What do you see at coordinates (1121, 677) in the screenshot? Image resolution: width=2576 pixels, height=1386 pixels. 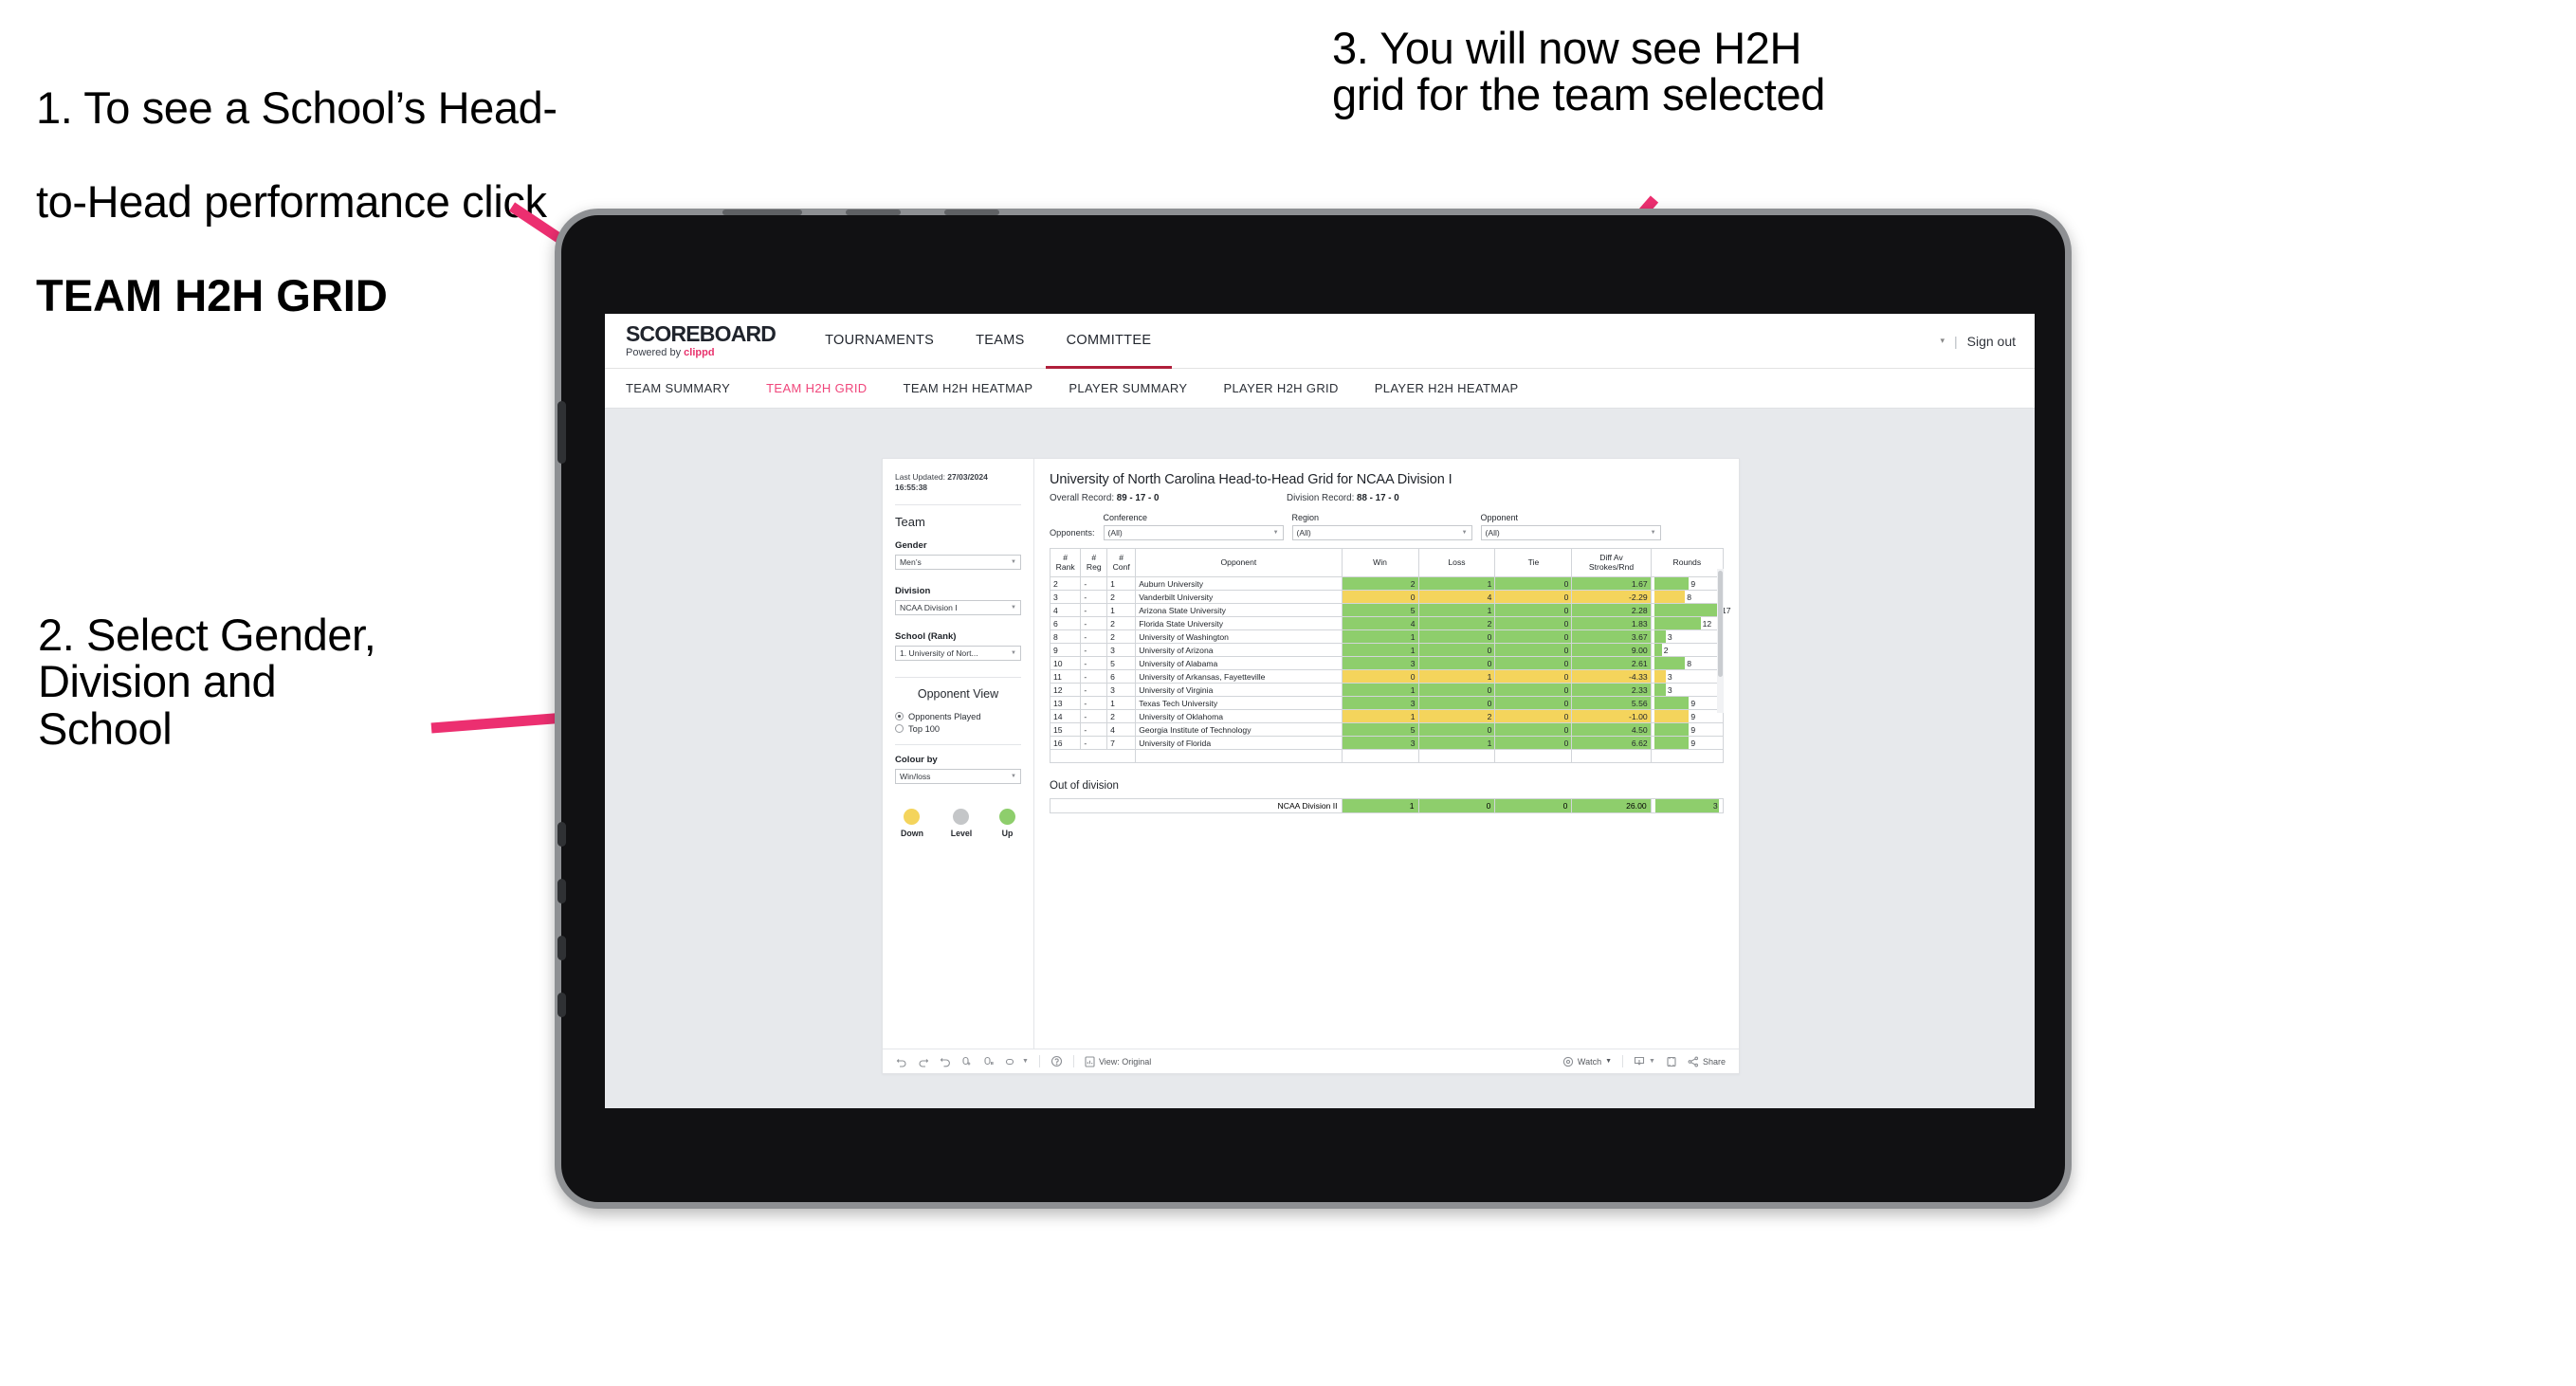 I see `cell-conf: 6` at bounding box center [1121, 677].